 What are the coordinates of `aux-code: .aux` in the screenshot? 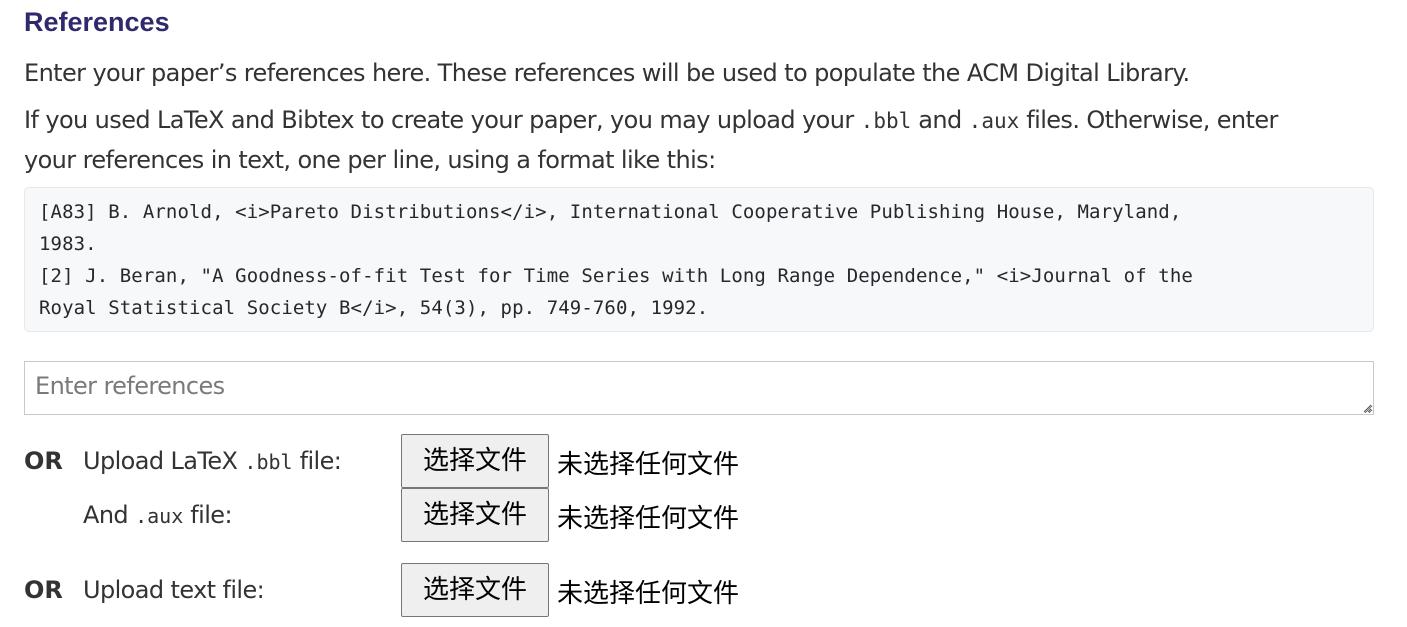 It's located at (994, 121).